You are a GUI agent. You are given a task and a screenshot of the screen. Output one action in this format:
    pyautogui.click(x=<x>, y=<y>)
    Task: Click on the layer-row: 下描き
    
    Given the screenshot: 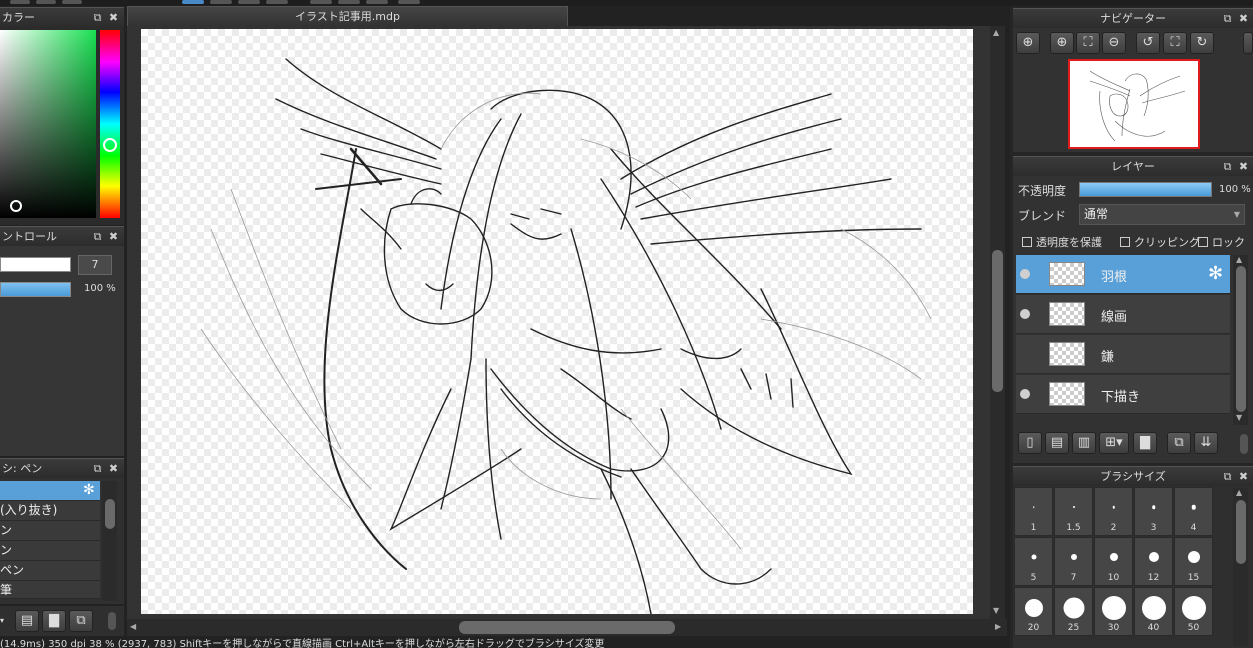 What is the action you would take?
    pyautogui.click(x=1123, y=394)
    